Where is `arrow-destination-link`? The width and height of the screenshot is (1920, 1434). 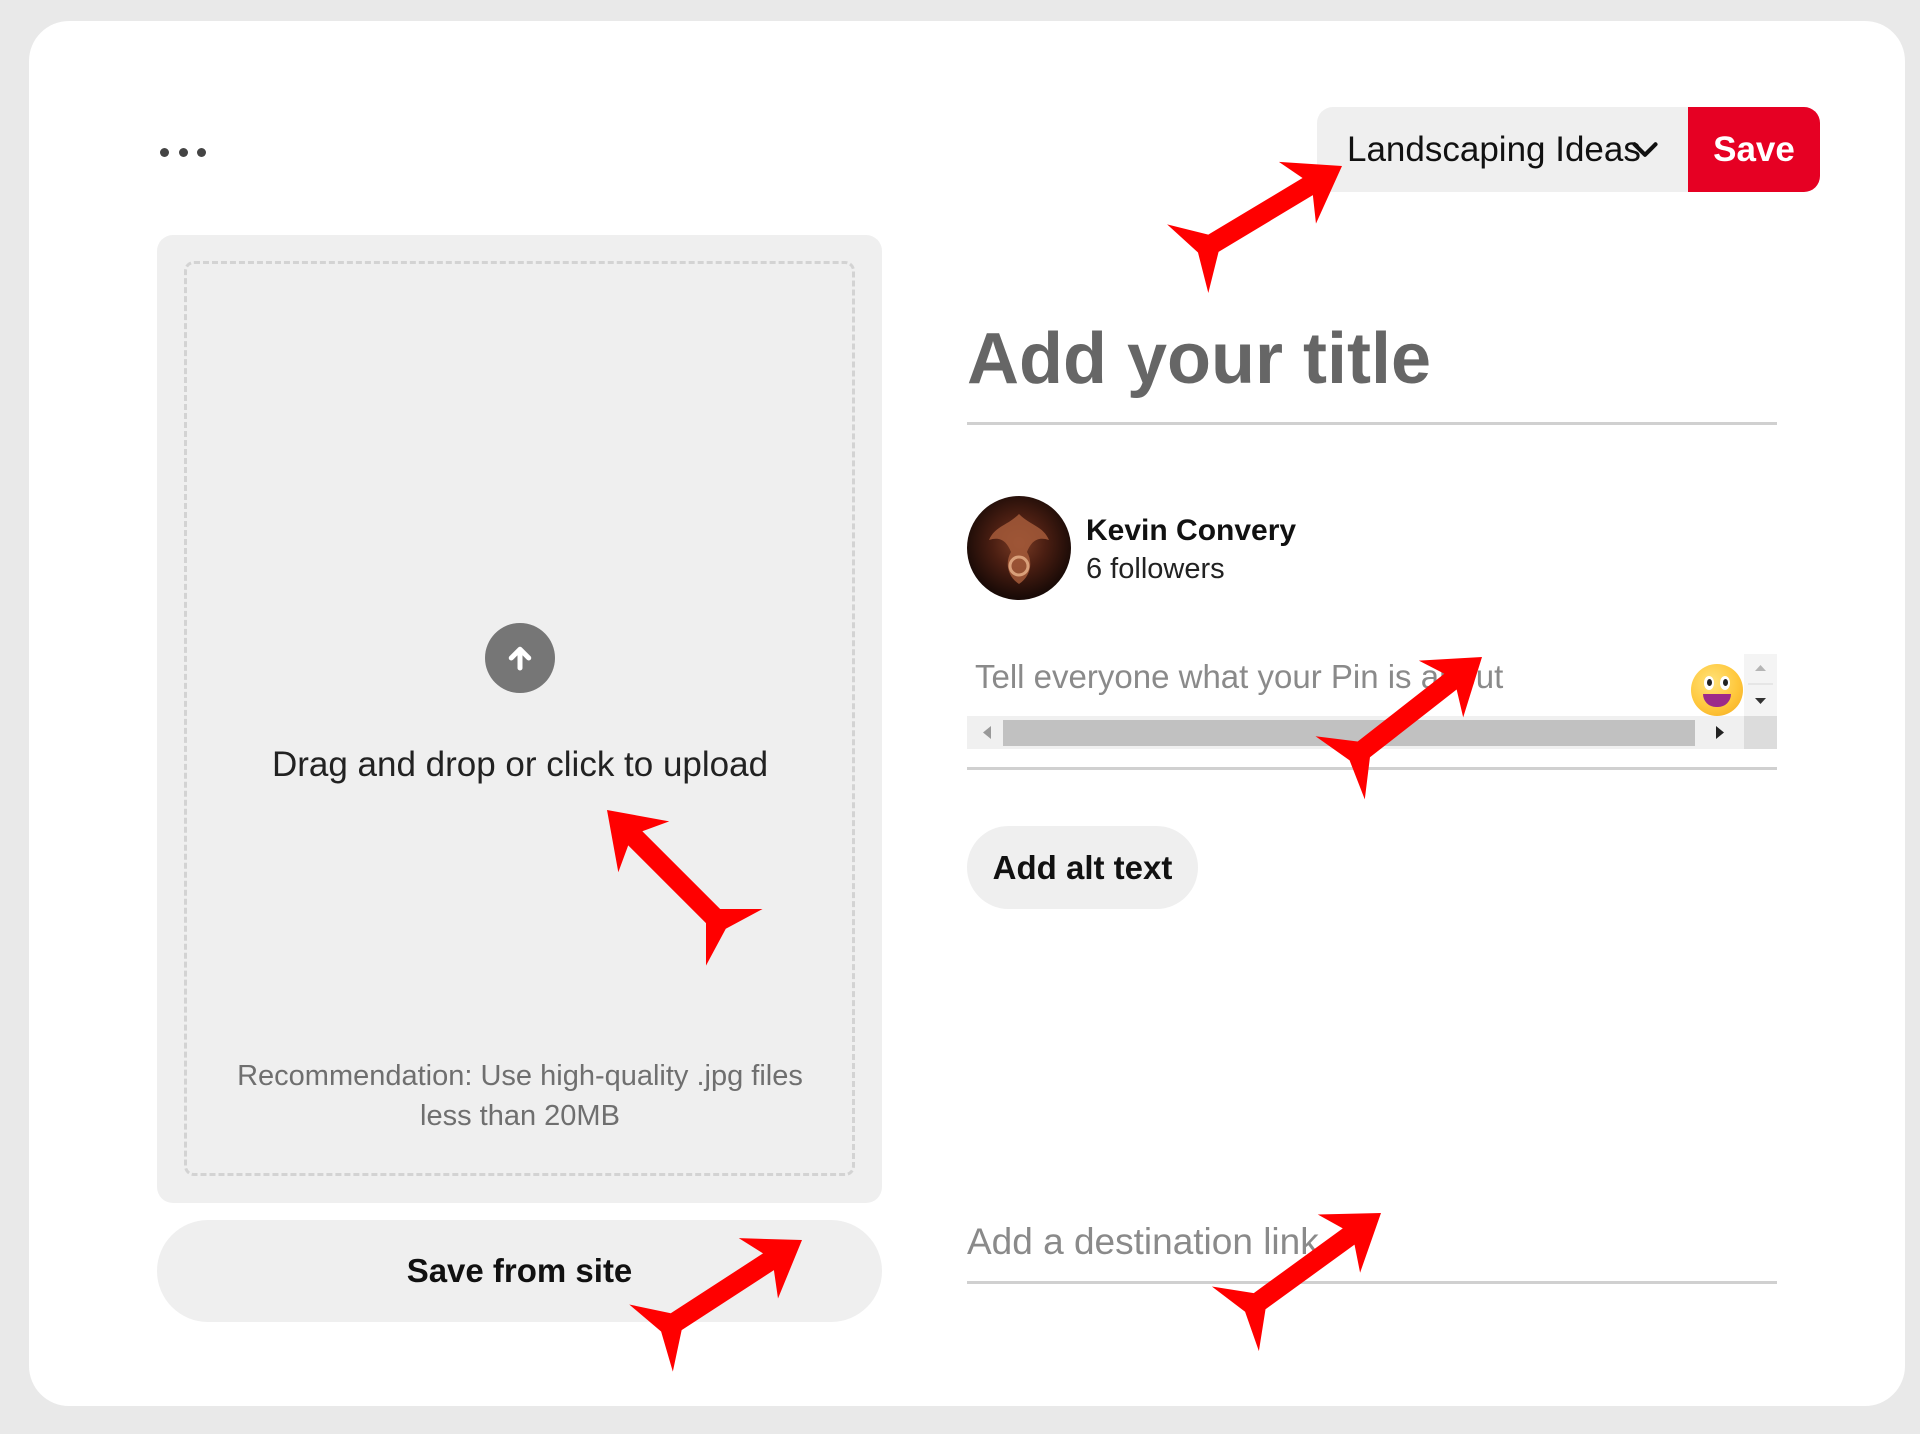 arrow-destination-link is located at coordinates (1308, 1266).